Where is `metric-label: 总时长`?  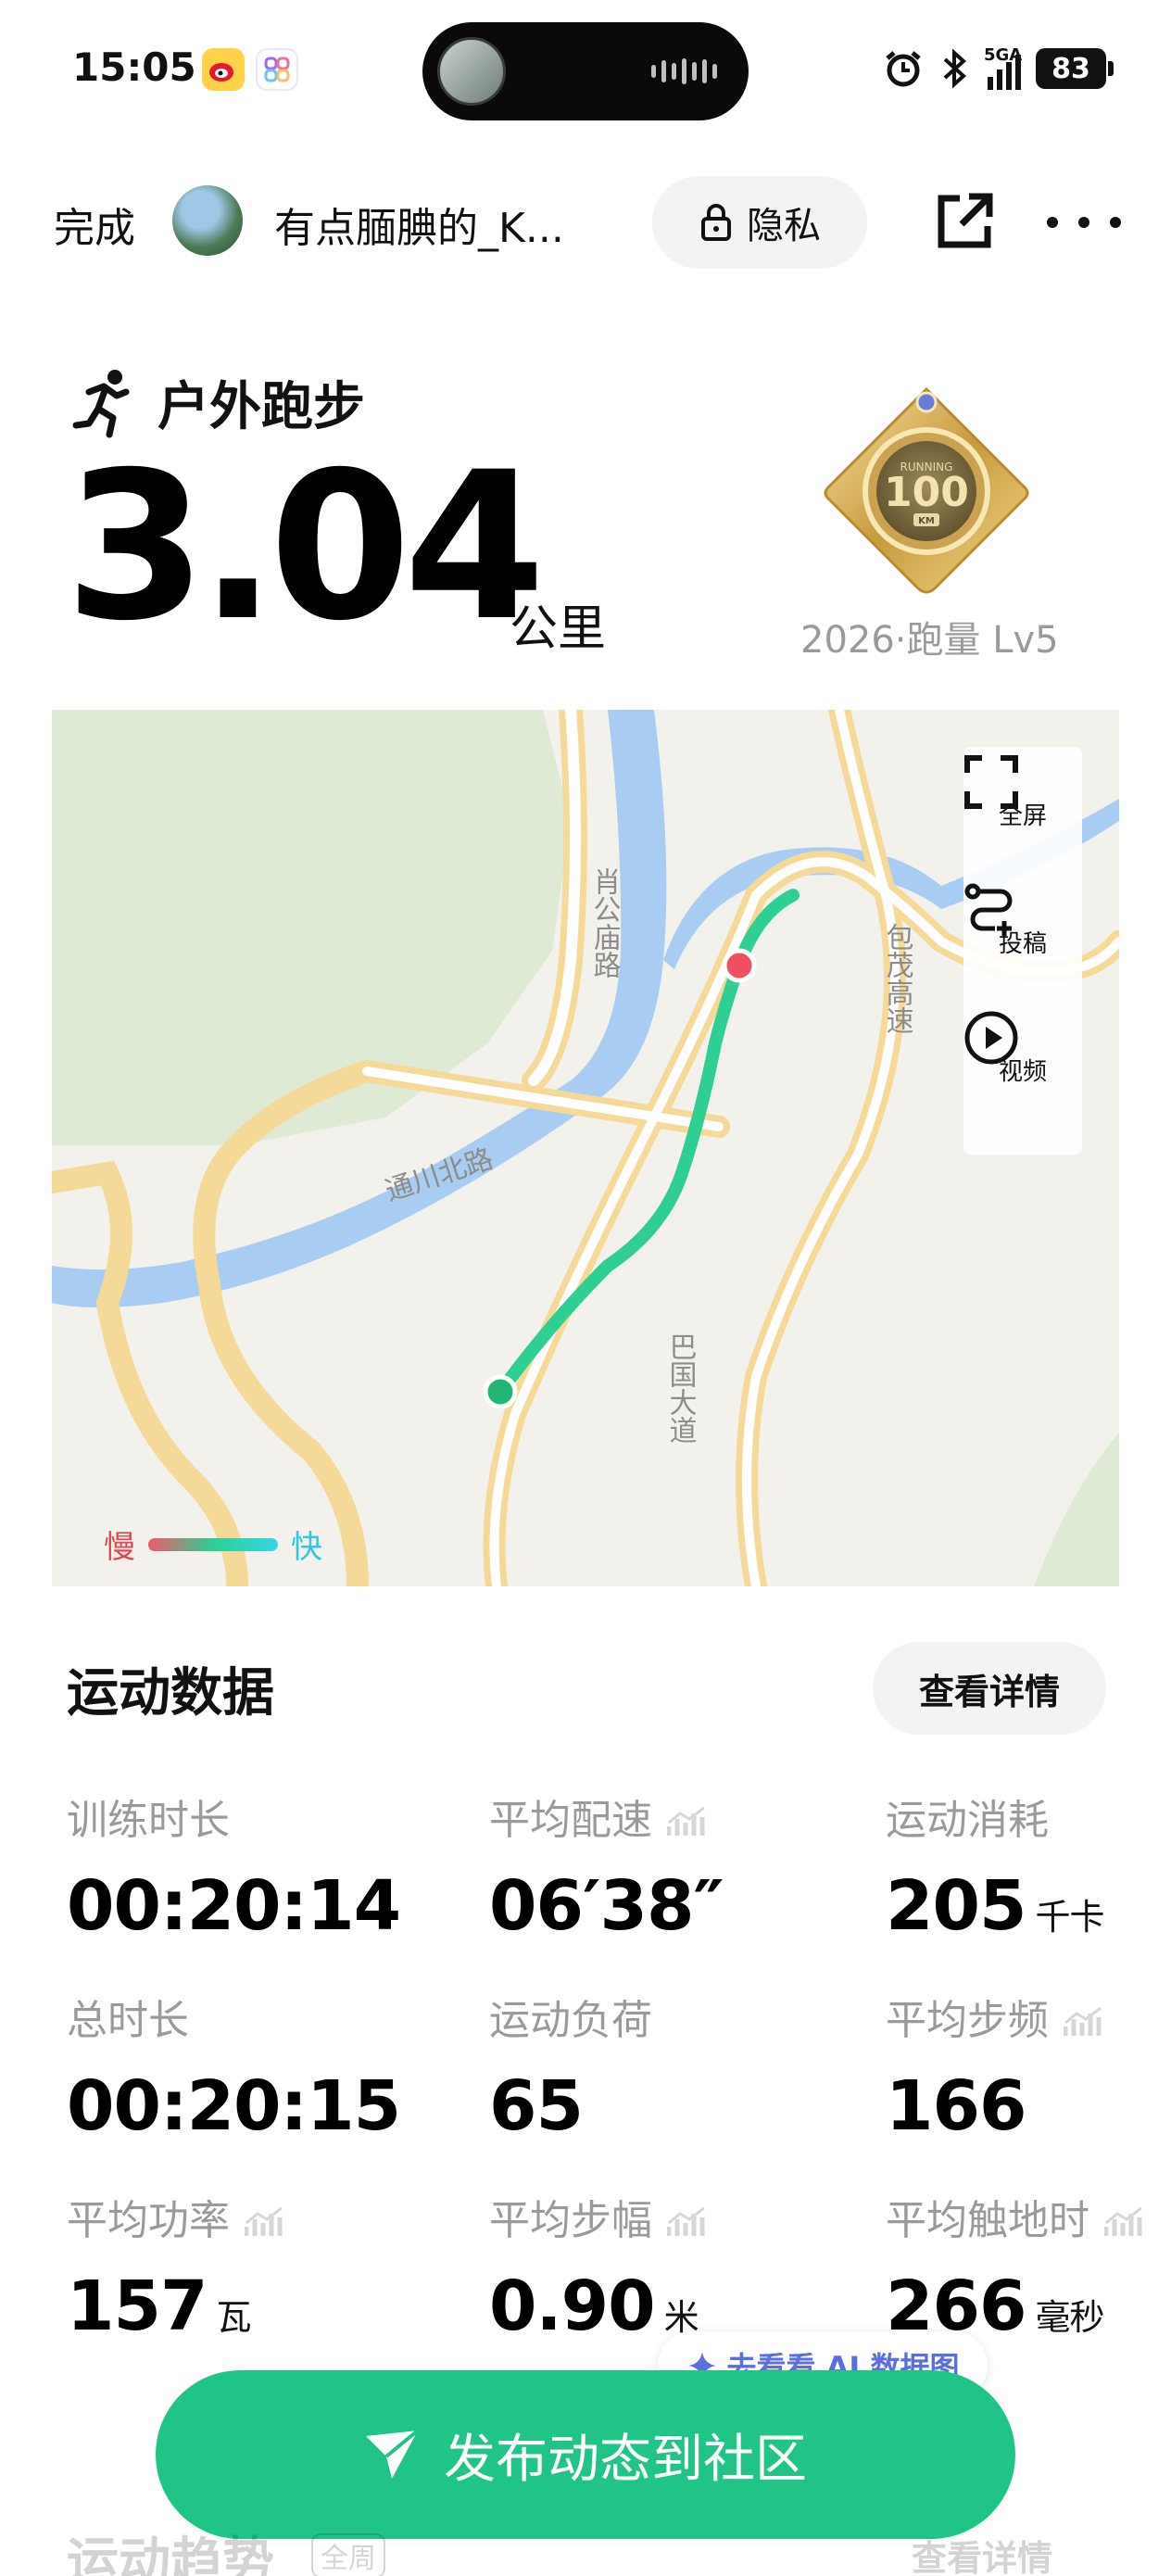 metric-label: 总时长 is located at coordinates (252, 2016).